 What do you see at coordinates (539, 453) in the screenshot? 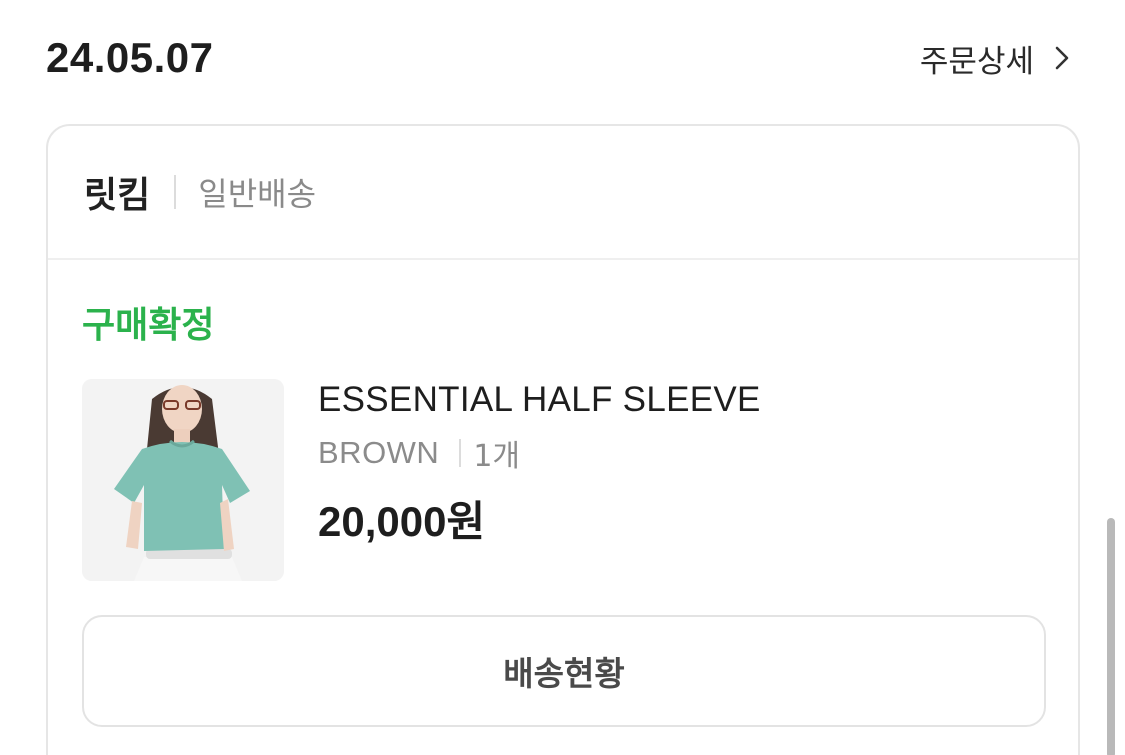
I see `product-options: BROWN 1개` at bounding box center [539, 453].